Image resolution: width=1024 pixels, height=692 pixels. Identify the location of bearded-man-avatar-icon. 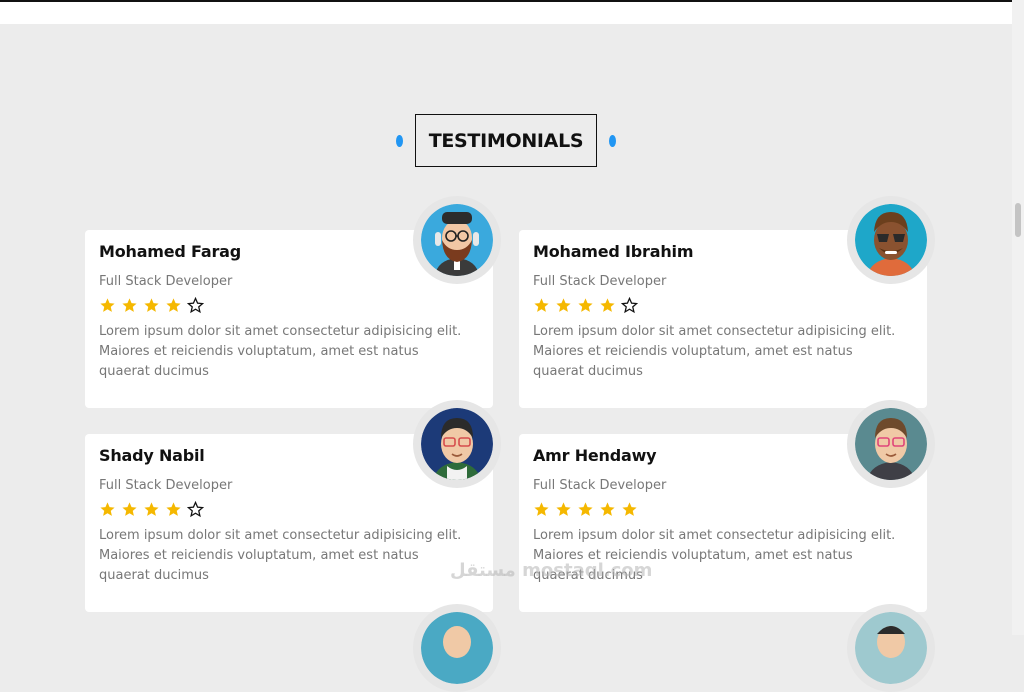
(457, 240).